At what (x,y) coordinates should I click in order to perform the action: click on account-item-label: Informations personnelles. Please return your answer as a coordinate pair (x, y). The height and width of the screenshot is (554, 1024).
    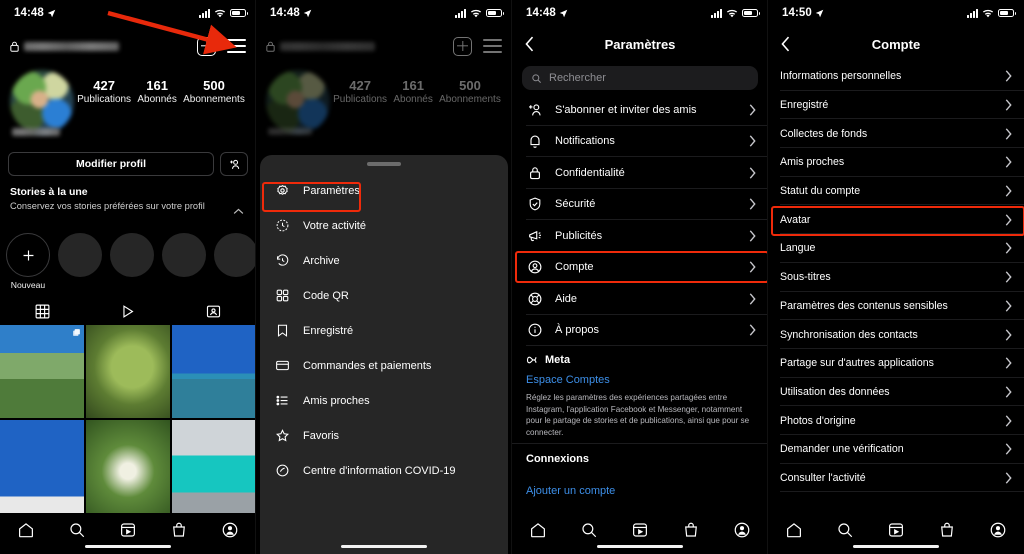
    Looking at the image, I should click on (841, 76).